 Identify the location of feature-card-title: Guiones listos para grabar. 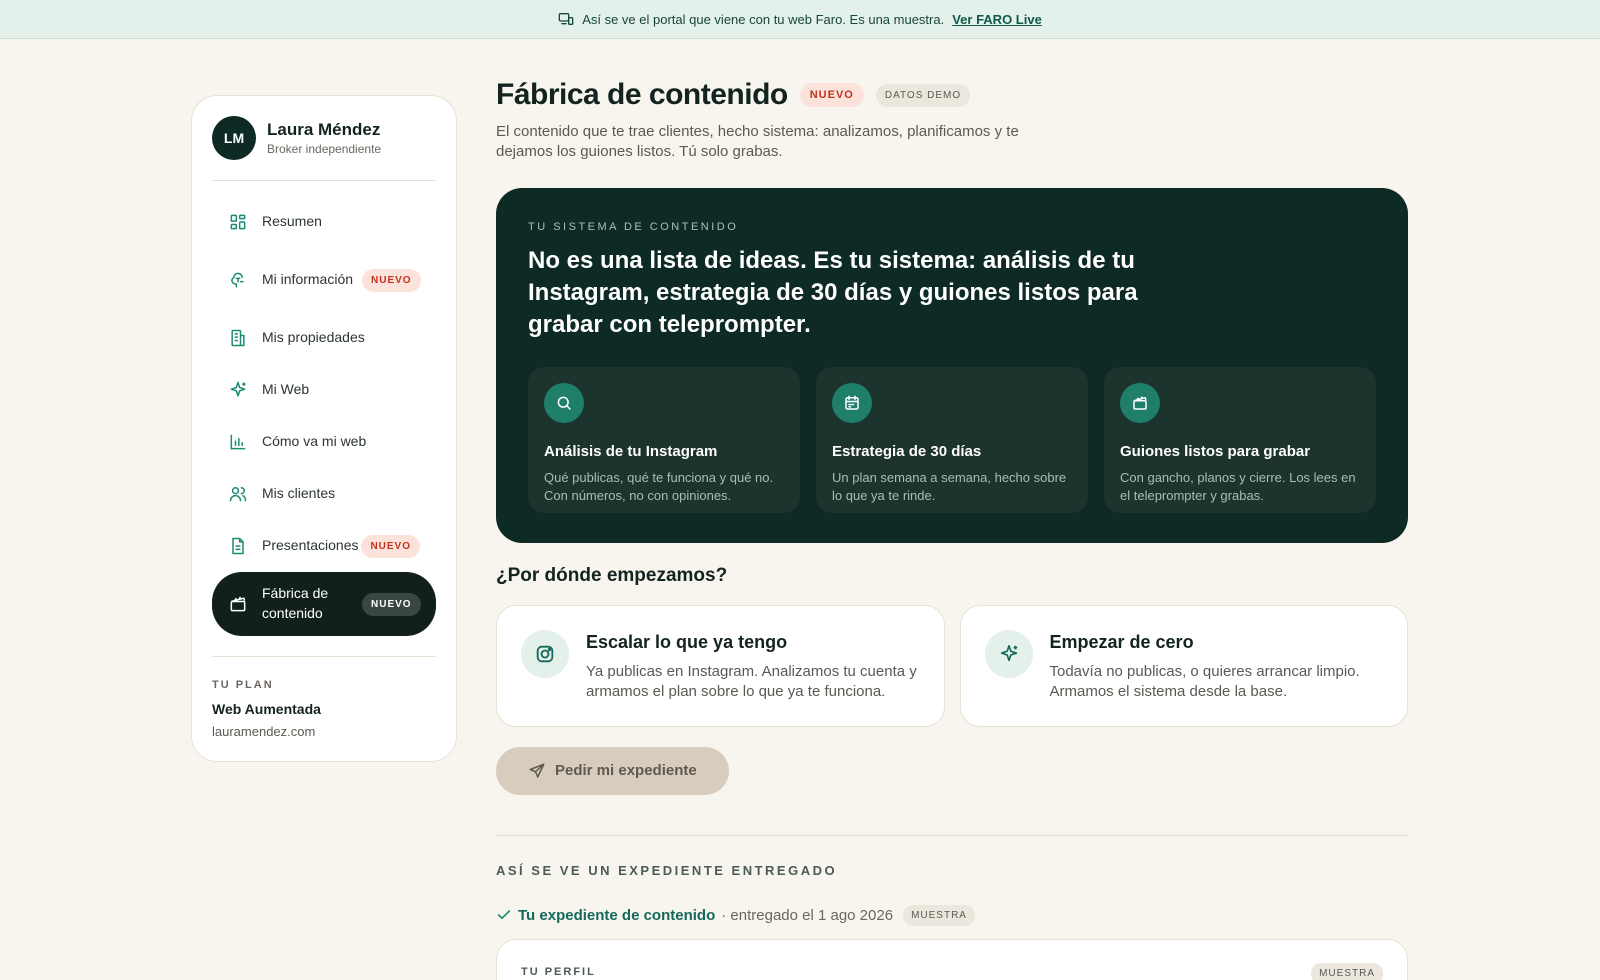
(1215, 451).